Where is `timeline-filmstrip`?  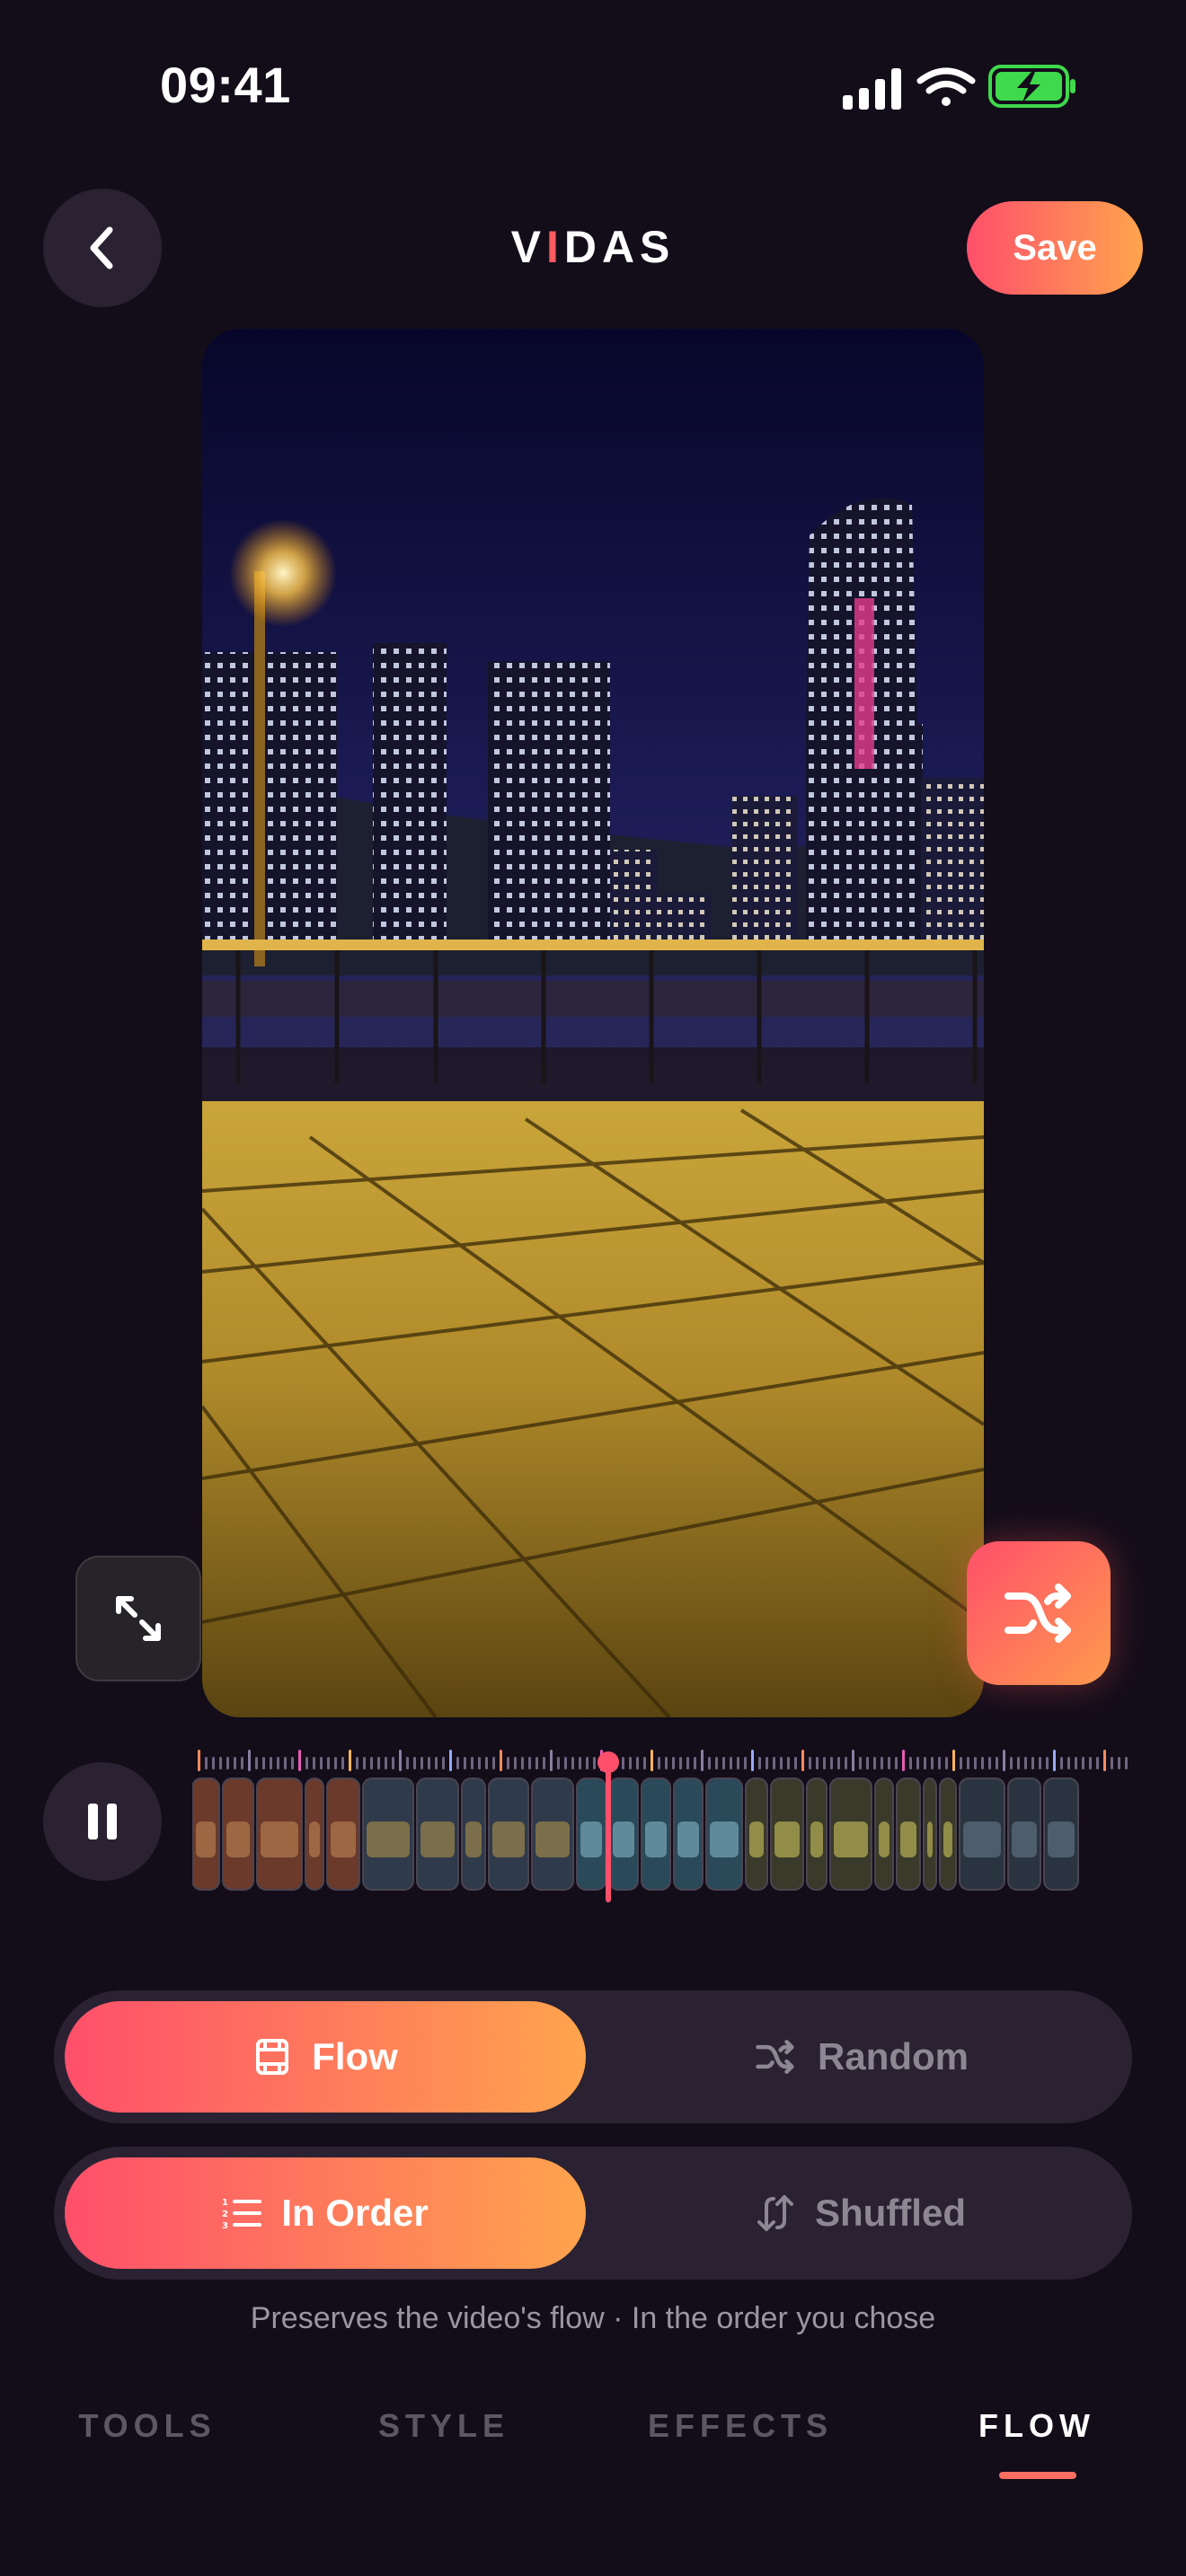 timeline-filmstrip is located at coordinates (663, 1835).